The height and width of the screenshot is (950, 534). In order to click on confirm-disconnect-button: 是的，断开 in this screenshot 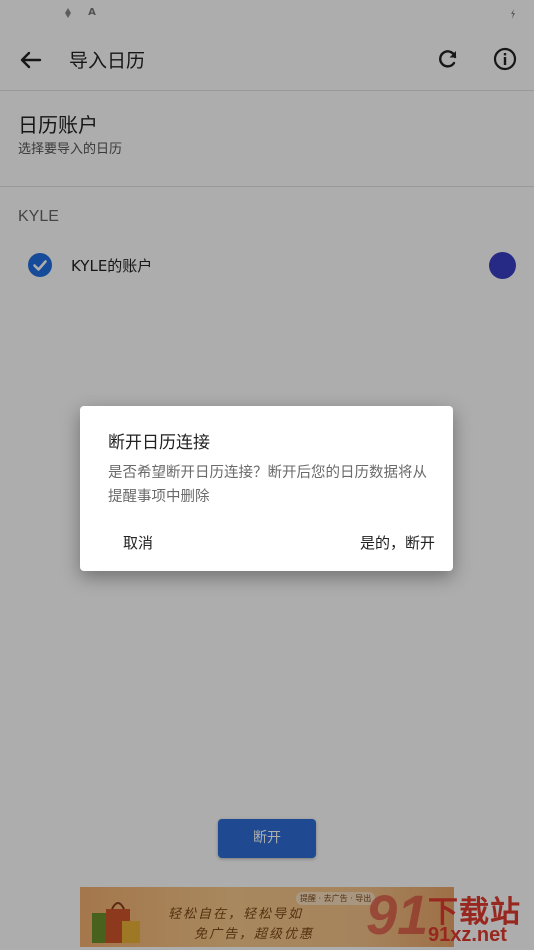, I will do `click(397, 542)`.